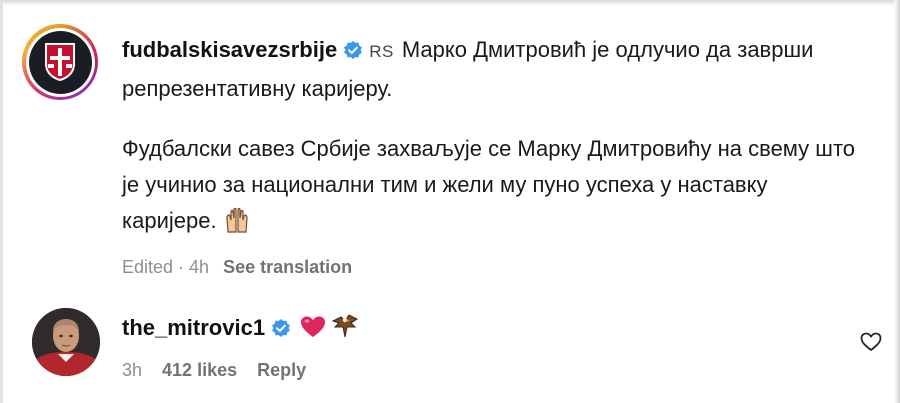 This screenshot has height=403, width=900. What do you see at coordinates (287, 267) in the screenshot?
I see `see-translation-link: See translation` at bounding box center [287, 267].